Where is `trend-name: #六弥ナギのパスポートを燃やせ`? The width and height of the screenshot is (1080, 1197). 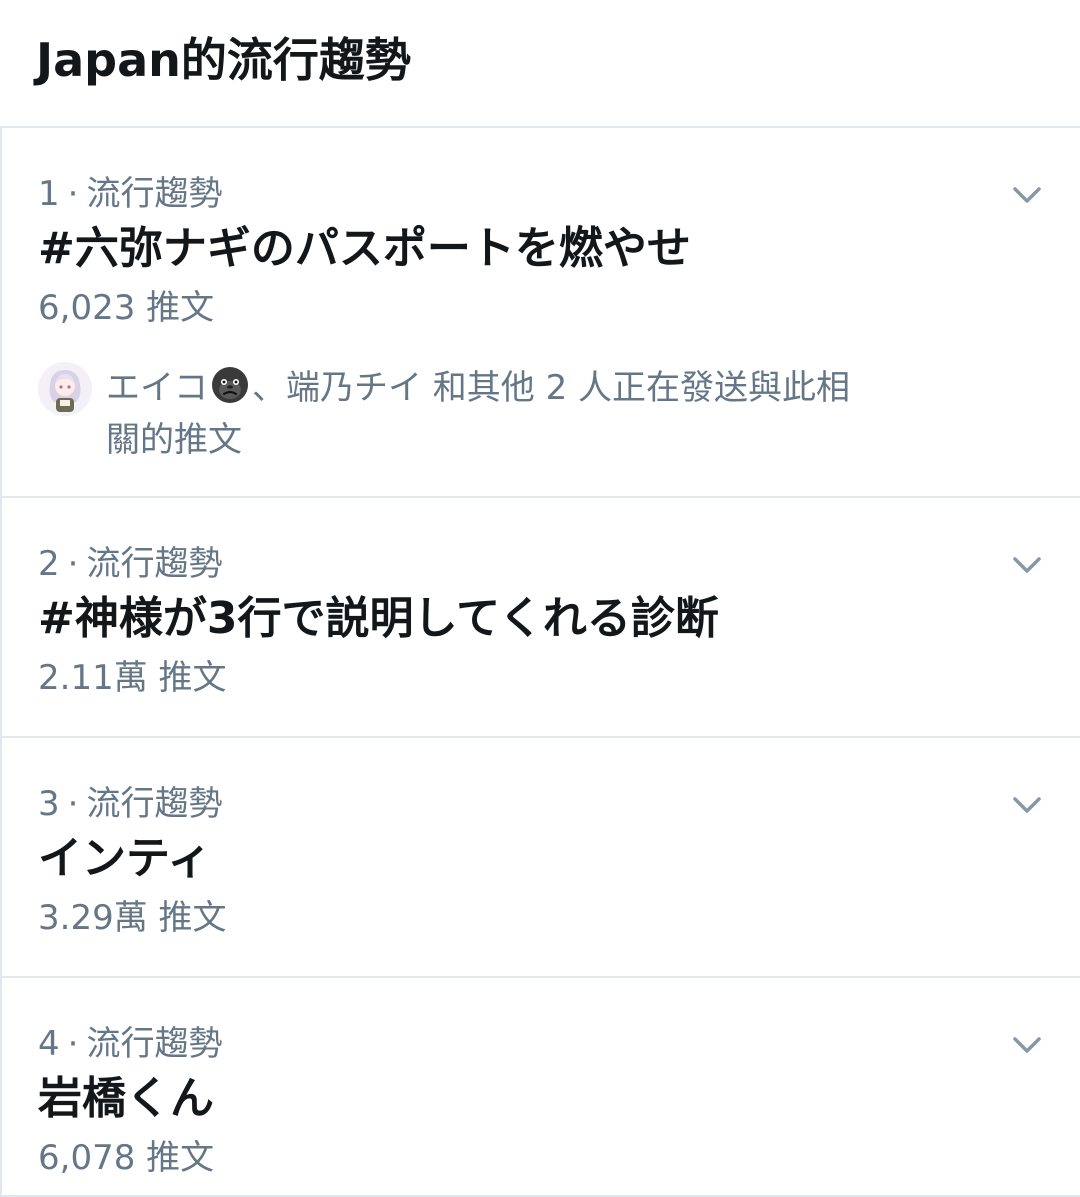 trend-name: #六弥ナギのパスポートを燃やせ is located at coordinates (364, 249).